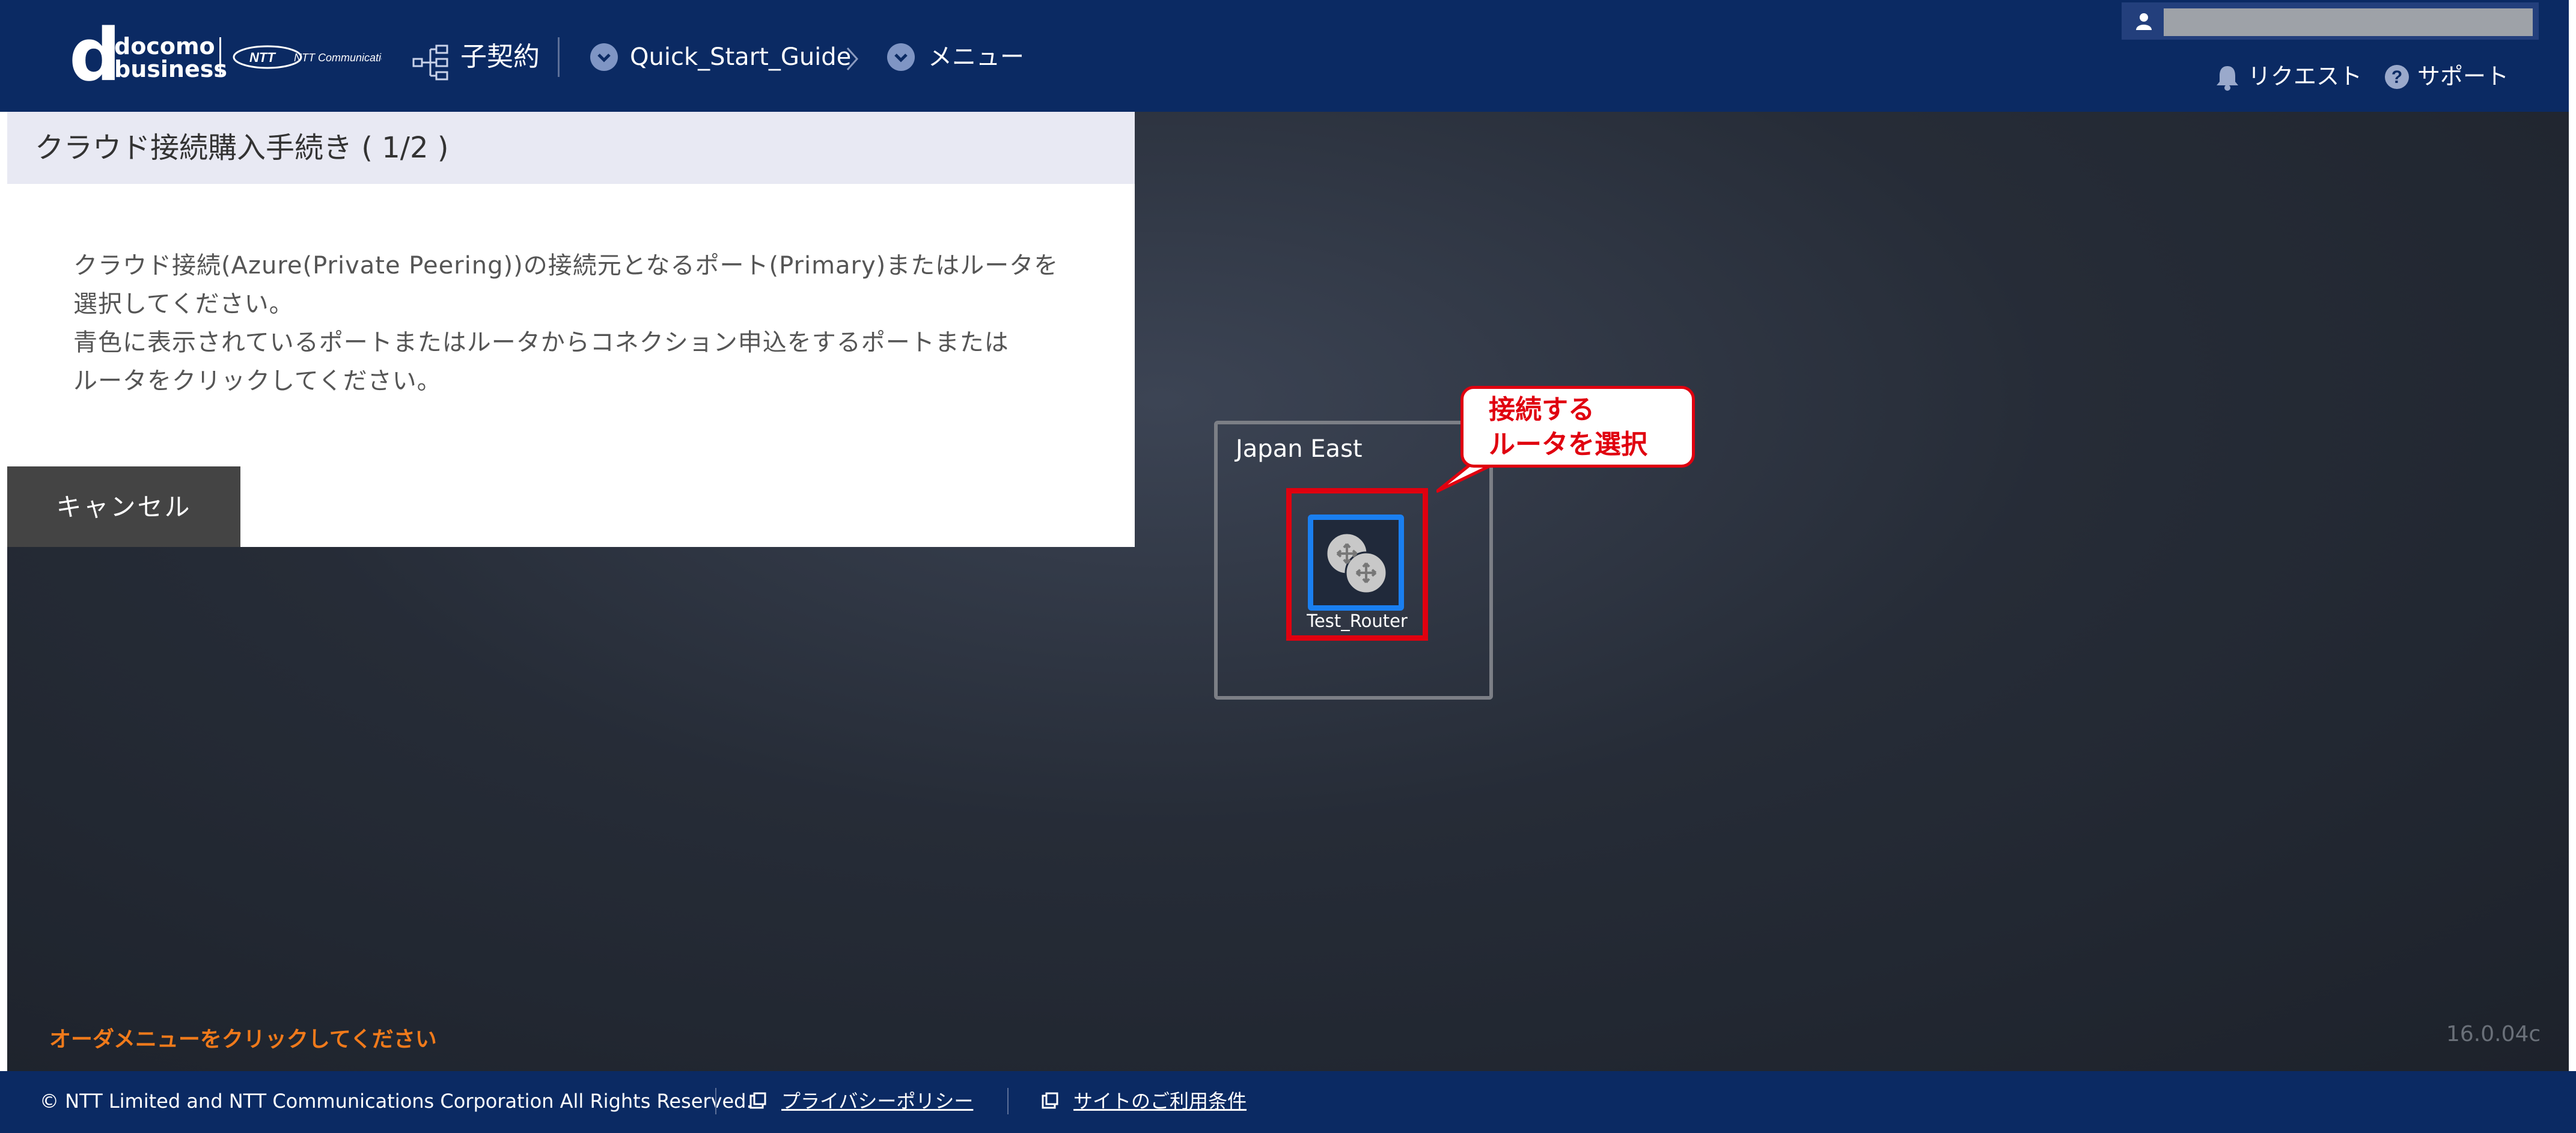 The image size is (2576, 1133). I want to click on contract-link: 子契約, so click(500, 57).